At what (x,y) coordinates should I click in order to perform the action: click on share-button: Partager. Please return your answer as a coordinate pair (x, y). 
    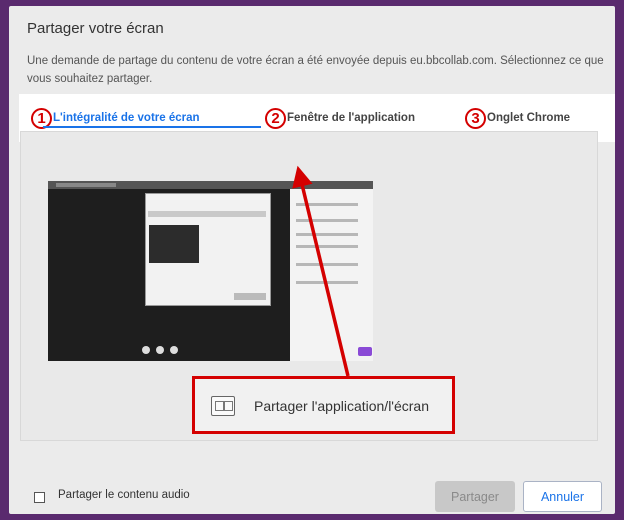
    Looking at the image, I should click on (475, 496).